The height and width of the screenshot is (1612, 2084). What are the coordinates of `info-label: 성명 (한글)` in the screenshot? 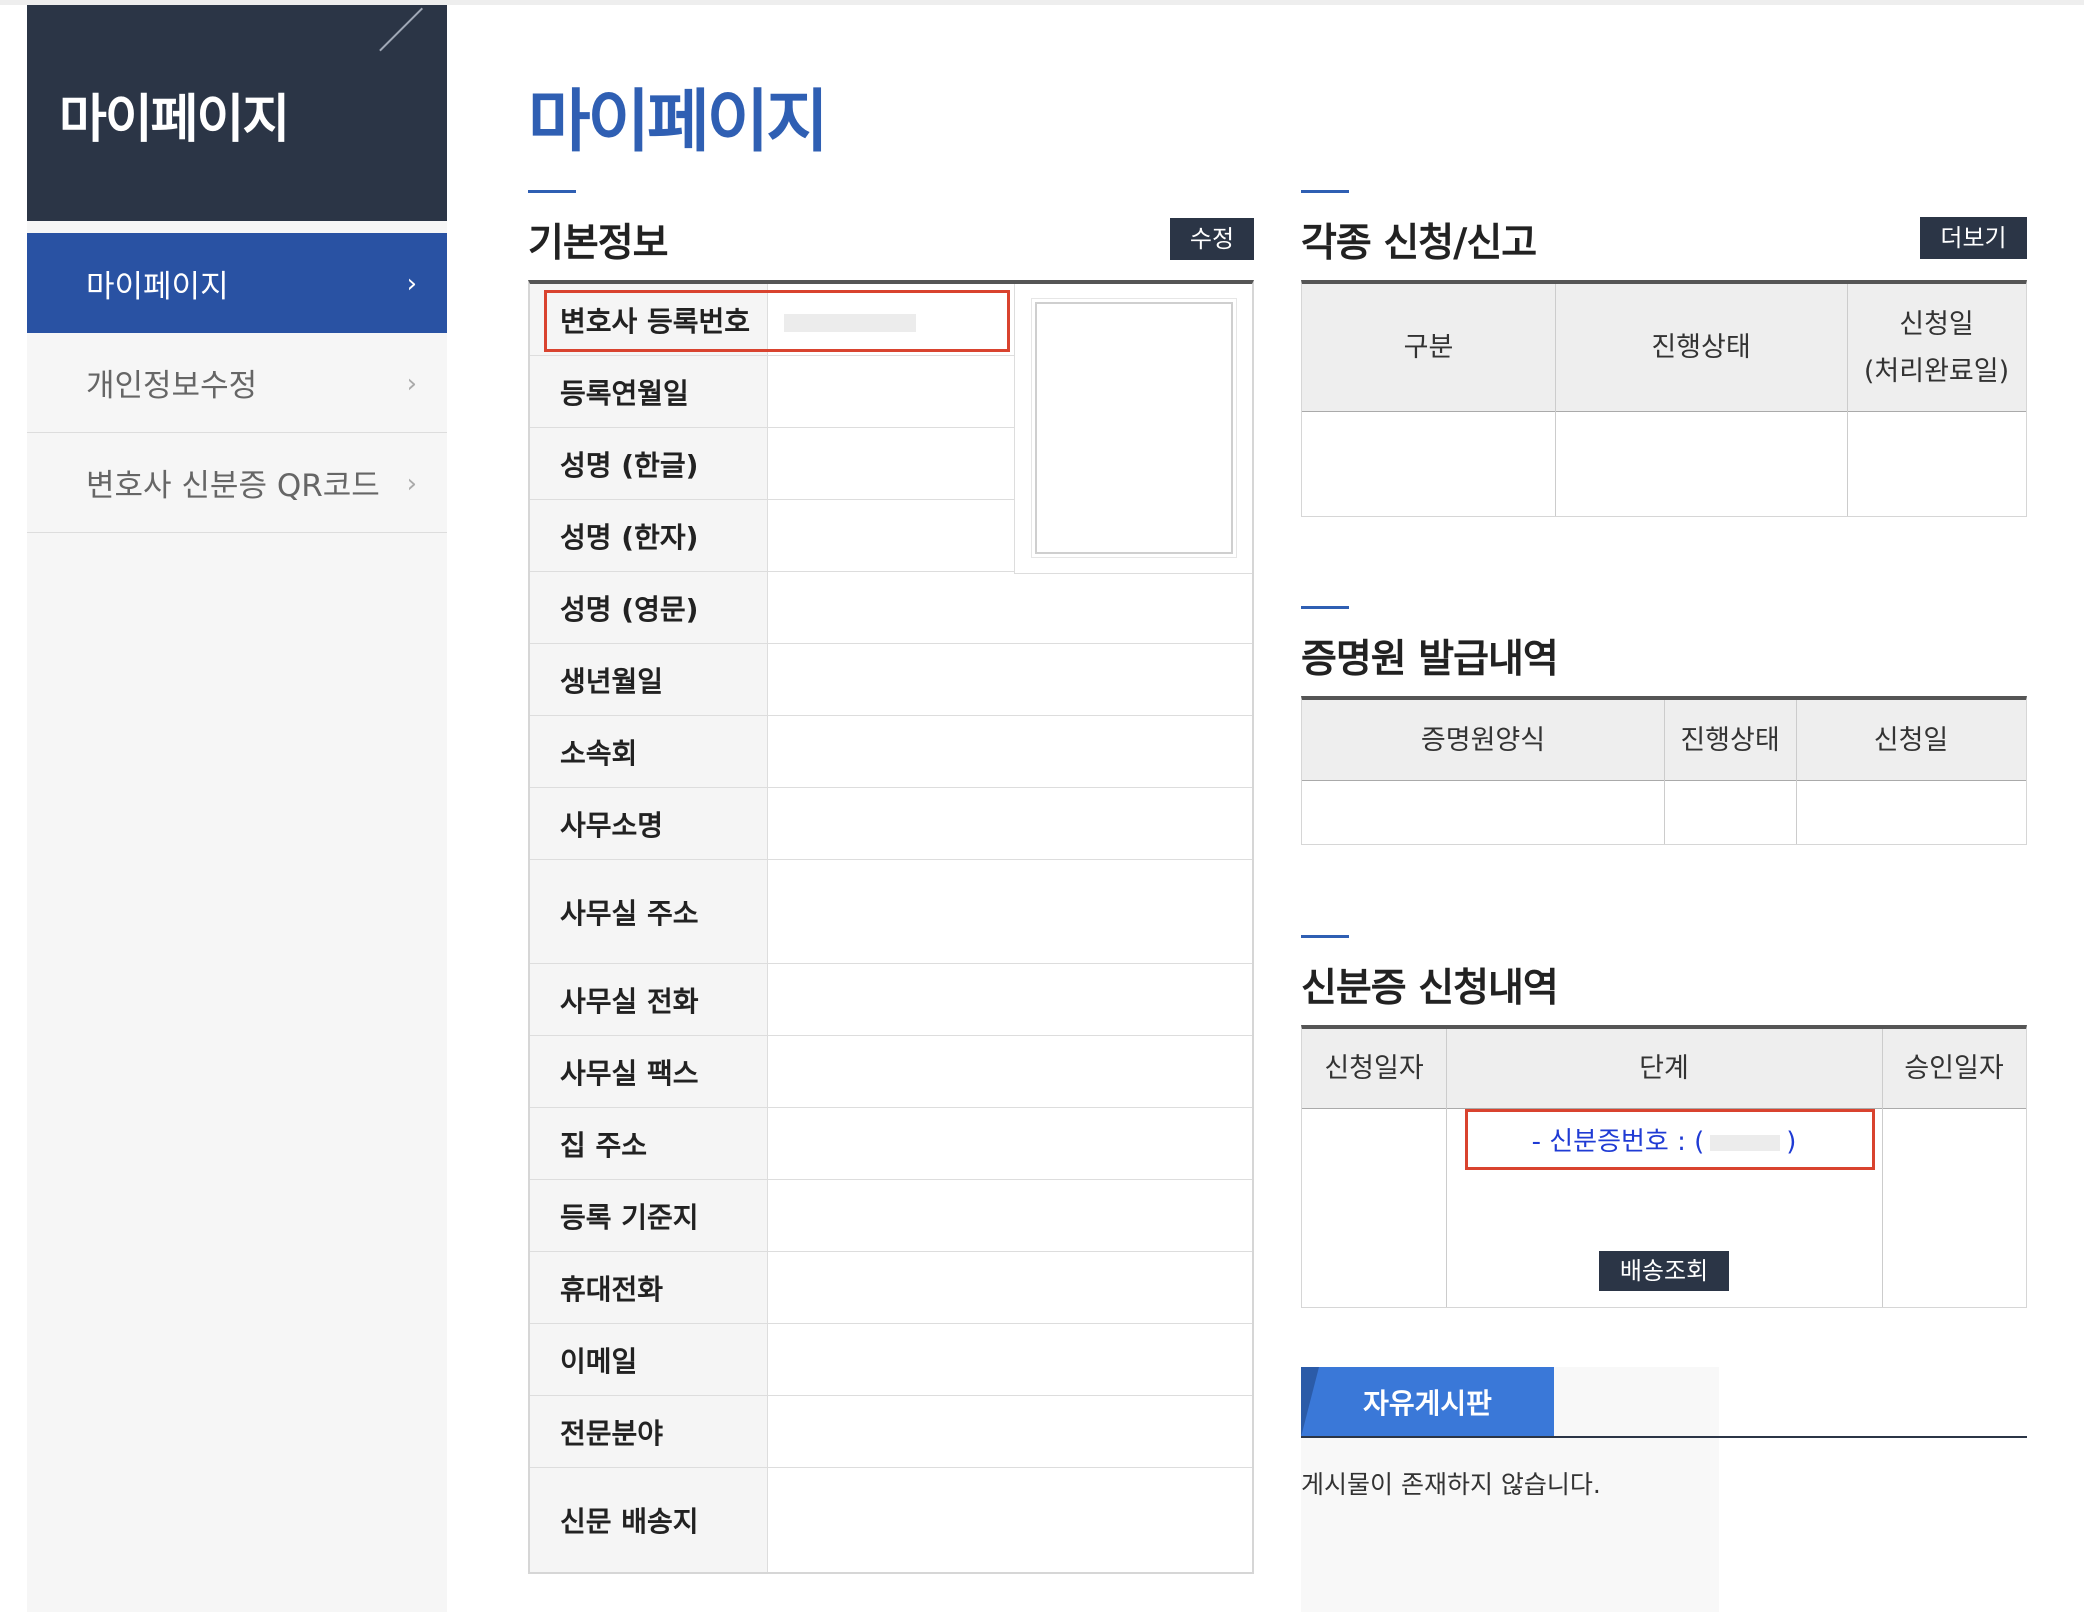 It's located at (649, 463).